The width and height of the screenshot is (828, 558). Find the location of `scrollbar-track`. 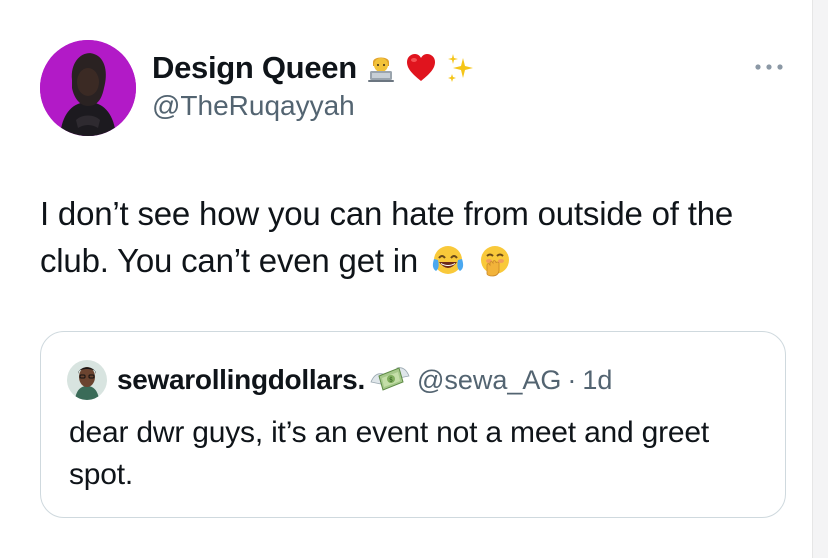

scrollbar-track is located at coordinates (820, 279).